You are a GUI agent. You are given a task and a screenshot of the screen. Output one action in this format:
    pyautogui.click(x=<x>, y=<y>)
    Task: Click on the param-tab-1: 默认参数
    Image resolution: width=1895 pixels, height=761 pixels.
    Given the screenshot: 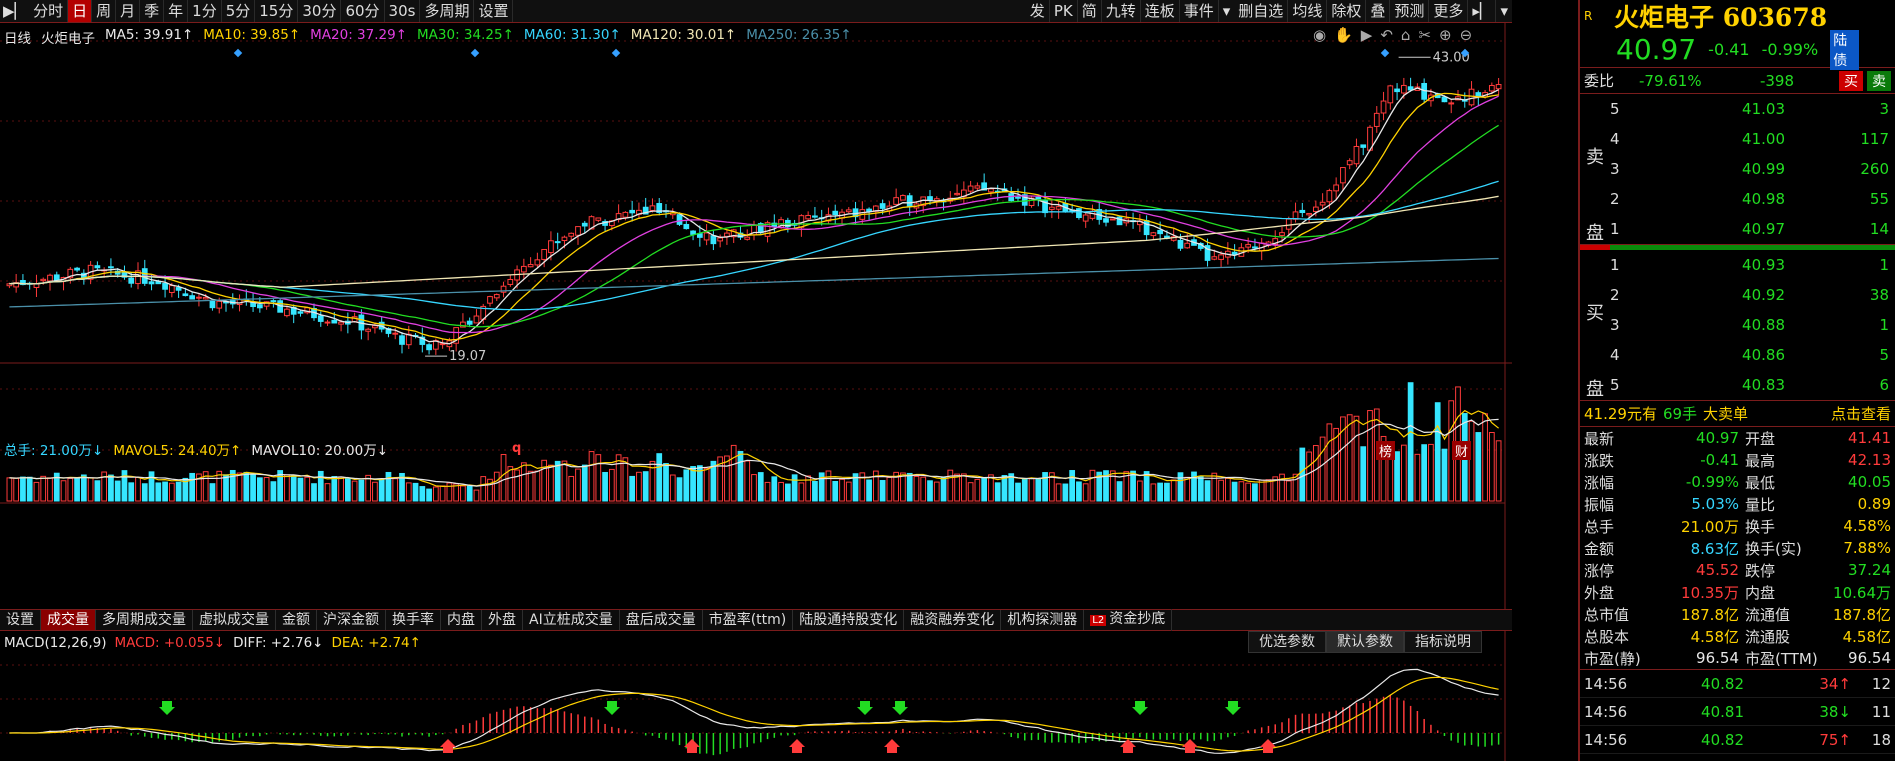 What is the action you would take?
    pyautogui.click(x=1365, y=642)
    